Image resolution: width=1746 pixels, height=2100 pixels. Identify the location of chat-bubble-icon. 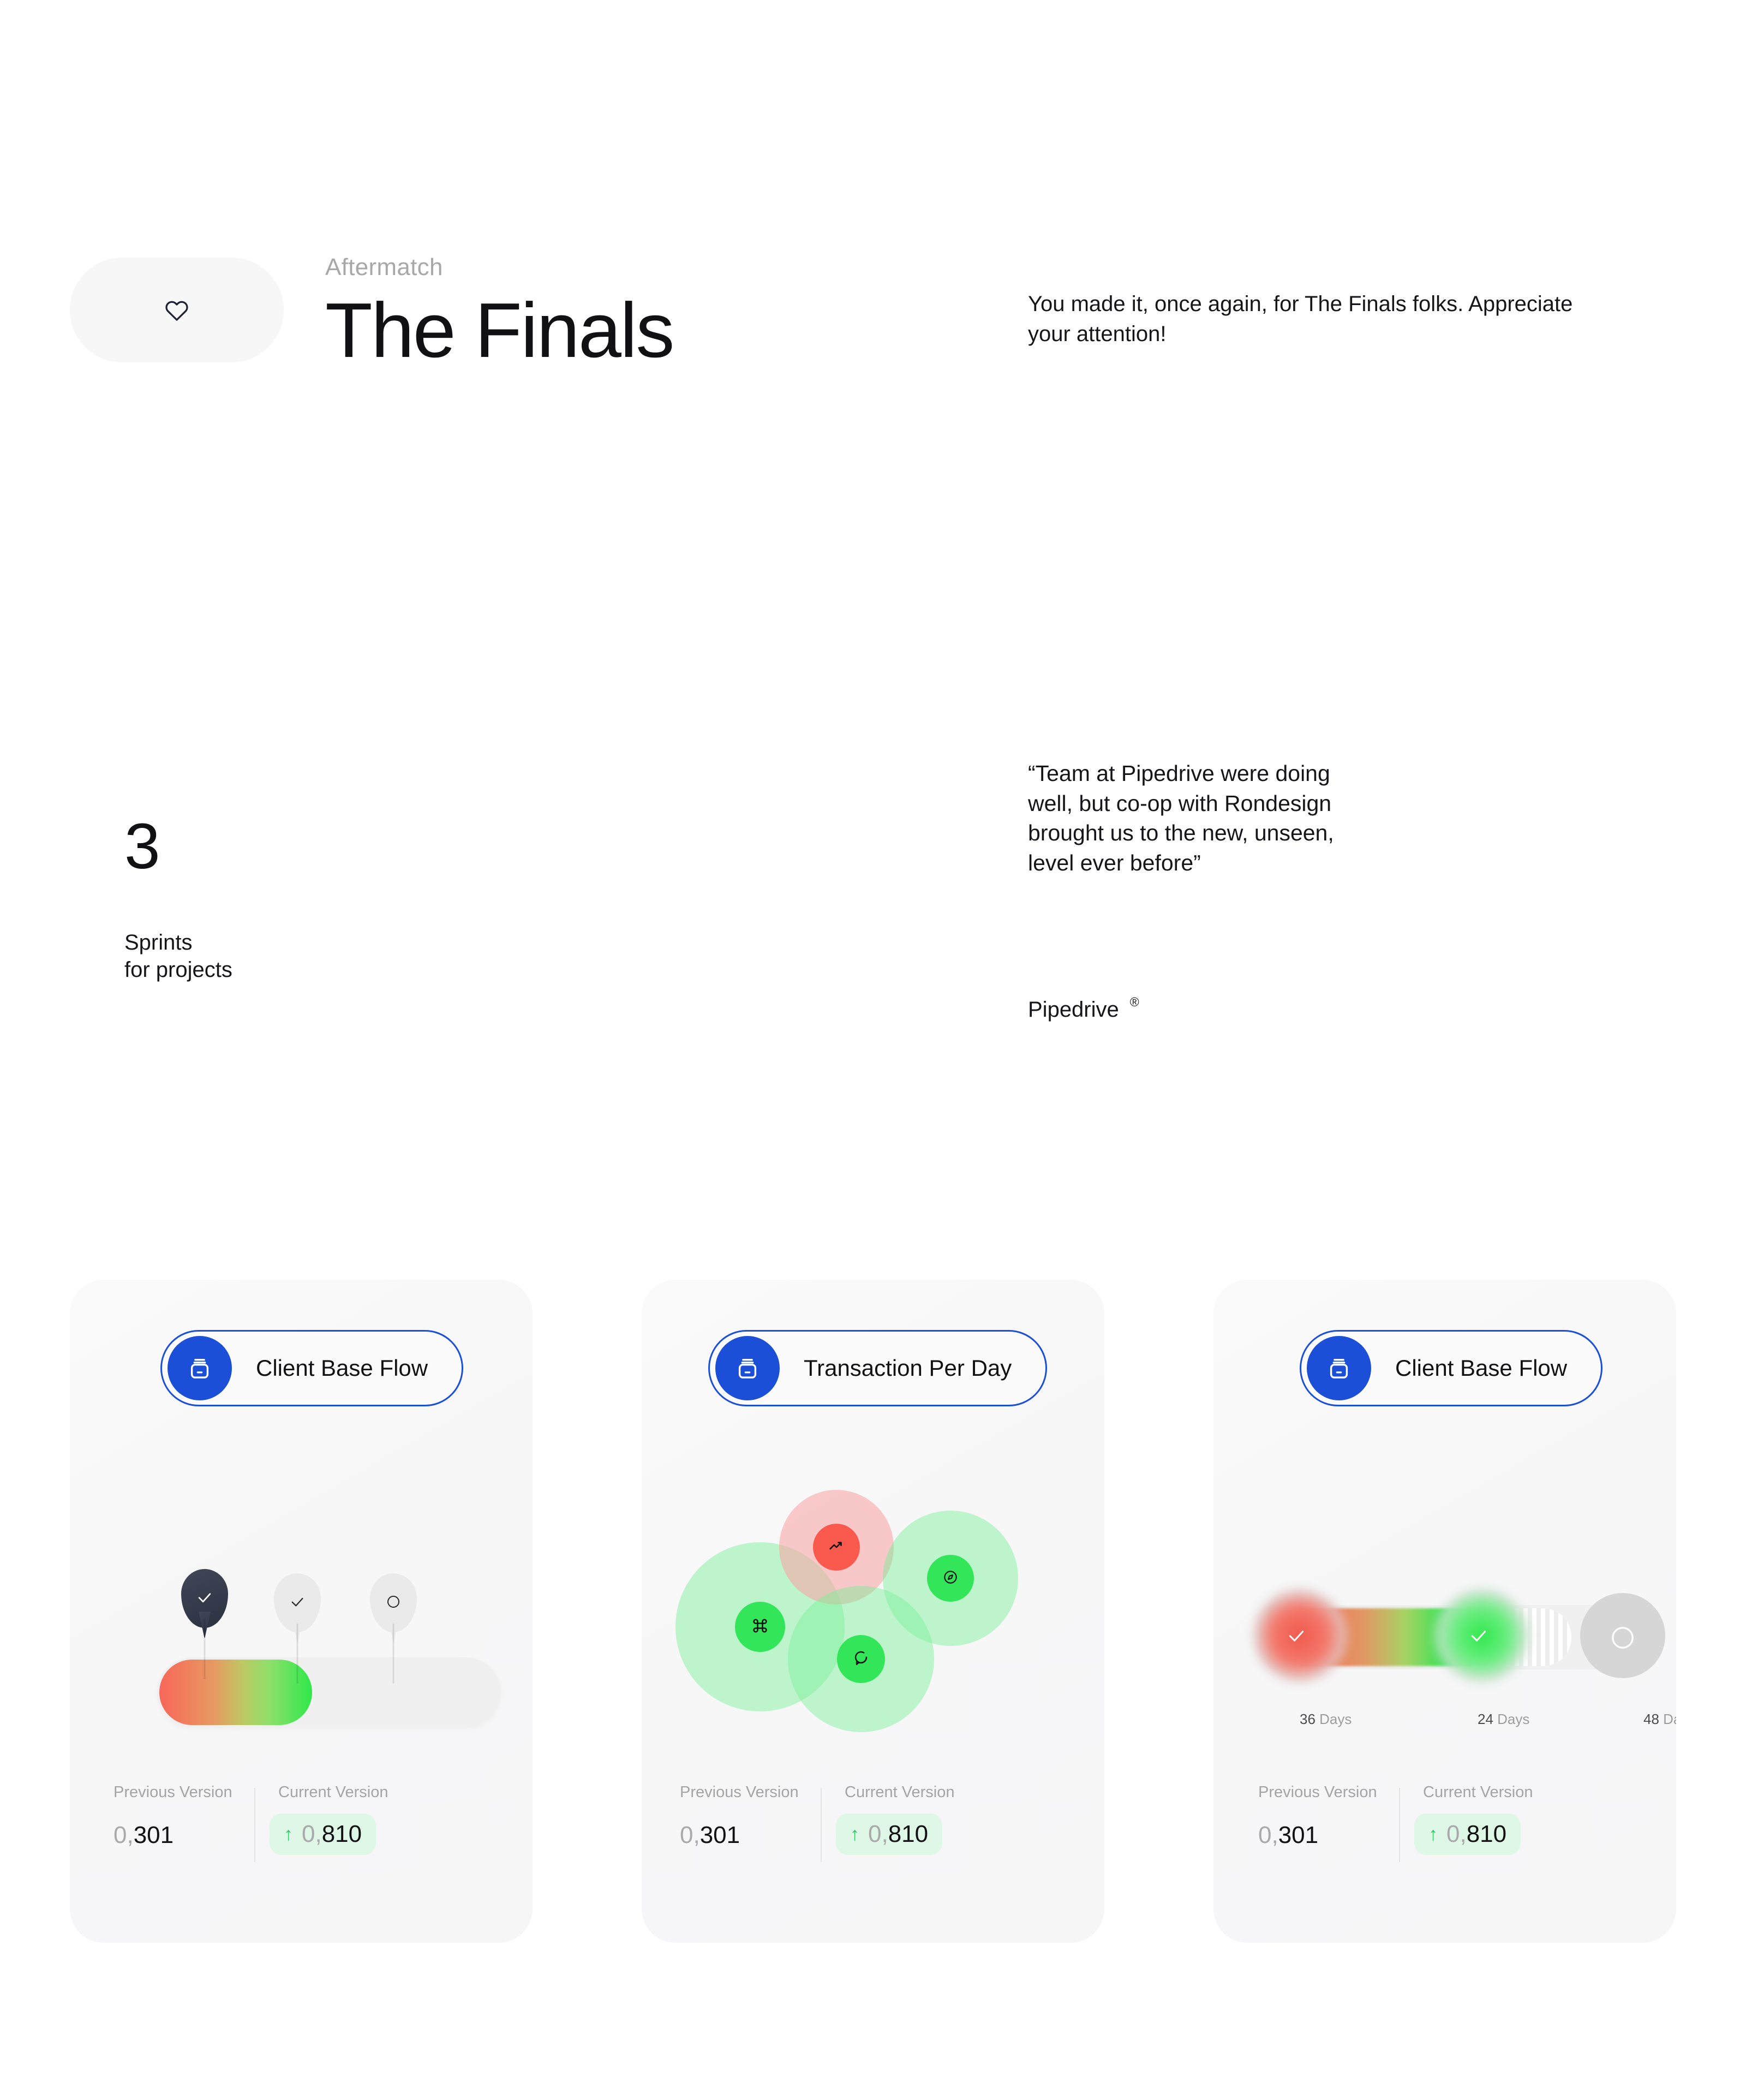
(861, 1659).